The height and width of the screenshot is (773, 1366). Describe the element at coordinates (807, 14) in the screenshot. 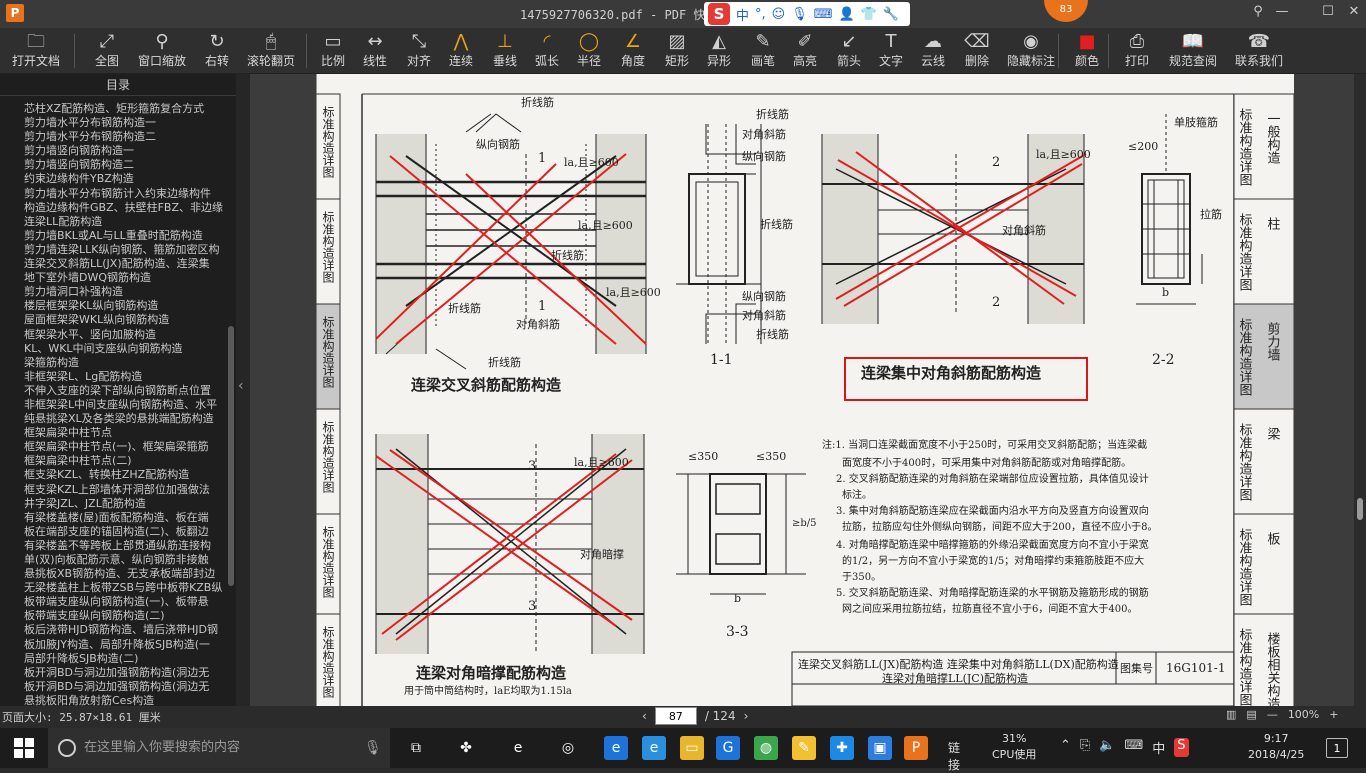

I see `ime-toolbar: S 中 °, ☺ 🎙 ⌨ 👤 👕 🔧` at that location.